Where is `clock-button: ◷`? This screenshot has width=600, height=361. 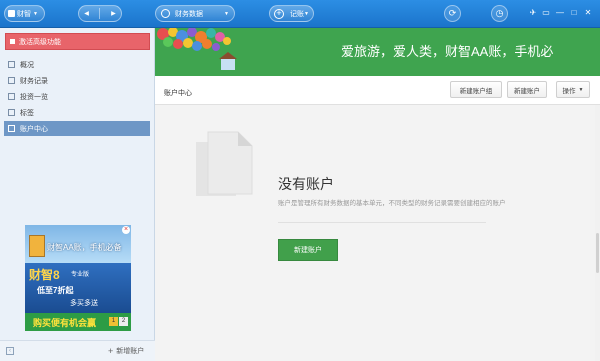
clock-button: ◷ is located at coordinates (499, 13).